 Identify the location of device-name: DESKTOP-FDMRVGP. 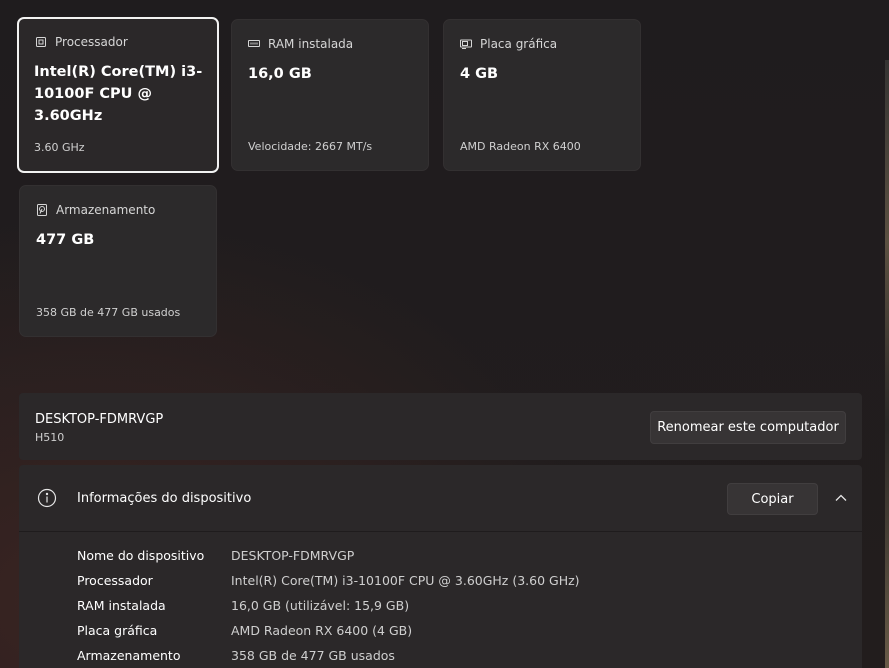
(99, 419).